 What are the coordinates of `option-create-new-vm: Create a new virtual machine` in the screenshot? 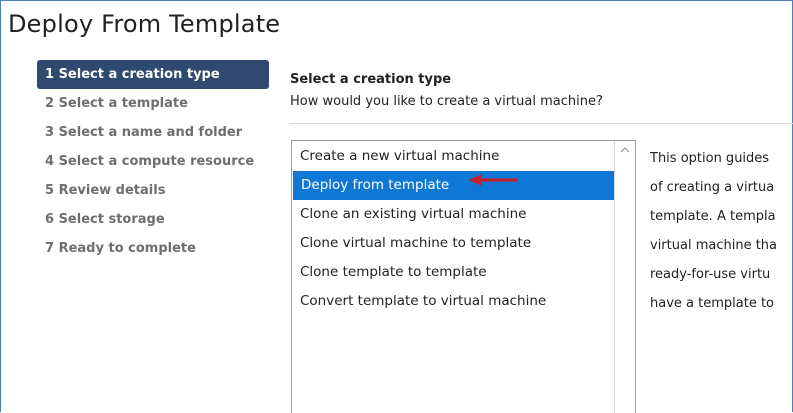 It's located at (453, 156).